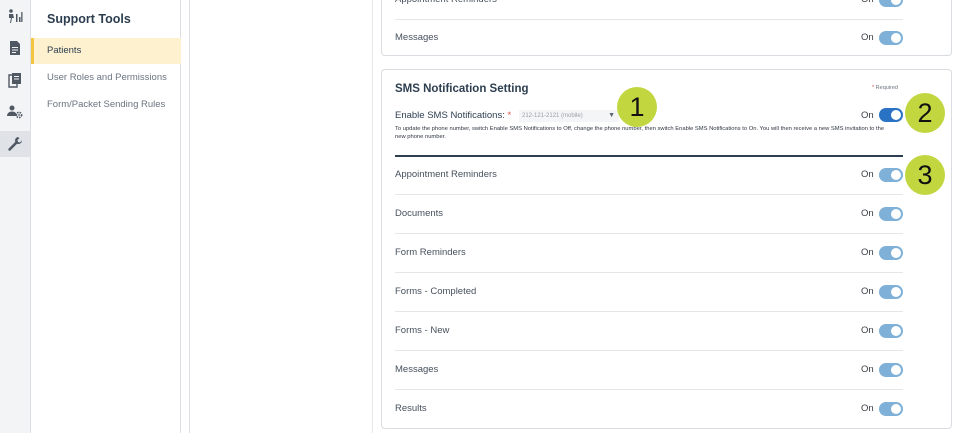 This screenshot has height=433, width=958. Describe the element at coordinates (649, 214) in the screenshot. I see `setting-row: Documents On` at that location.